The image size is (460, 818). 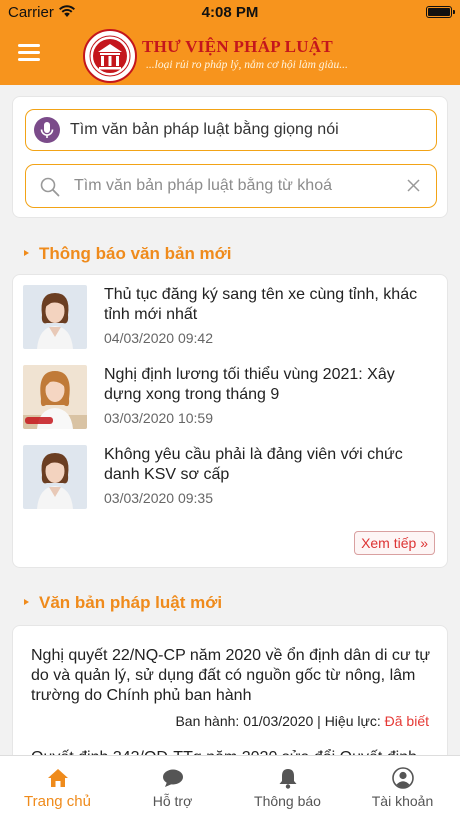 I want to click on battery-icon, so click(x=440, y=12).